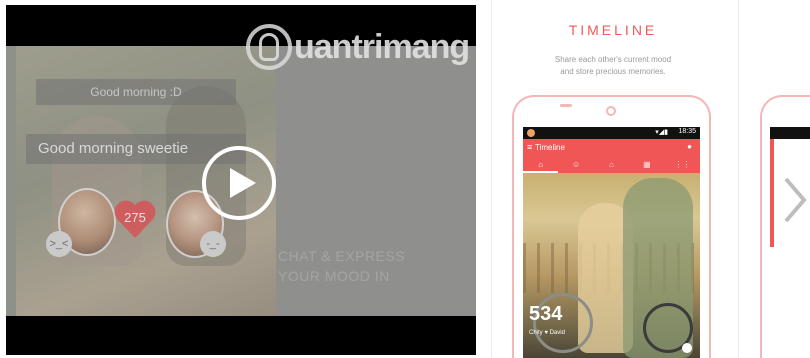 The height and width of the screenshot is (358, 810). Describe the element at coordinates (541, 166) in the screenshot. I see `tab-home: ⌂` at that location.